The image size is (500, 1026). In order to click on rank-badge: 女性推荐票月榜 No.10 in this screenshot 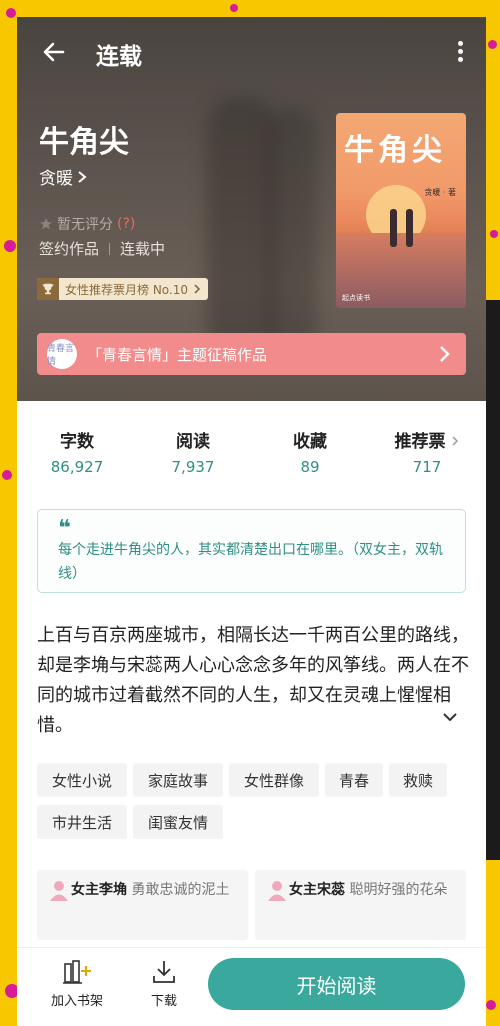, I will do `click(123, 289)`.